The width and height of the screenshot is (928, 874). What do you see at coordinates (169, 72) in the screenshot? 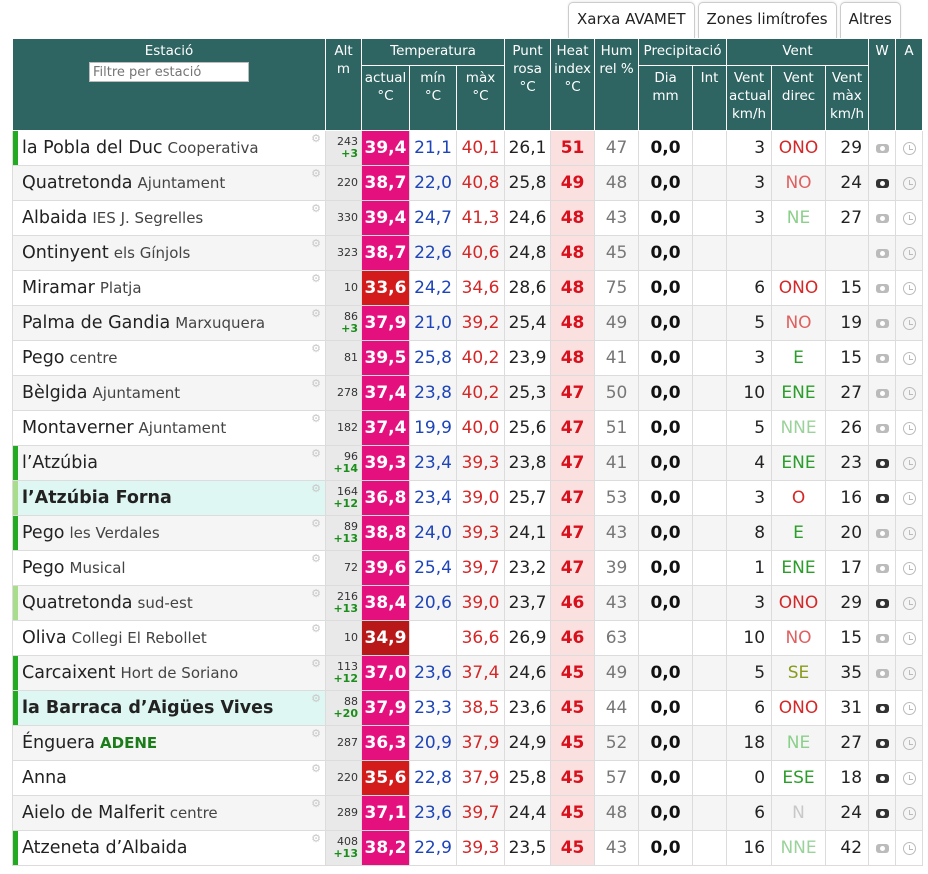
I see `station-filter-input` at bounding box center [169, 72].